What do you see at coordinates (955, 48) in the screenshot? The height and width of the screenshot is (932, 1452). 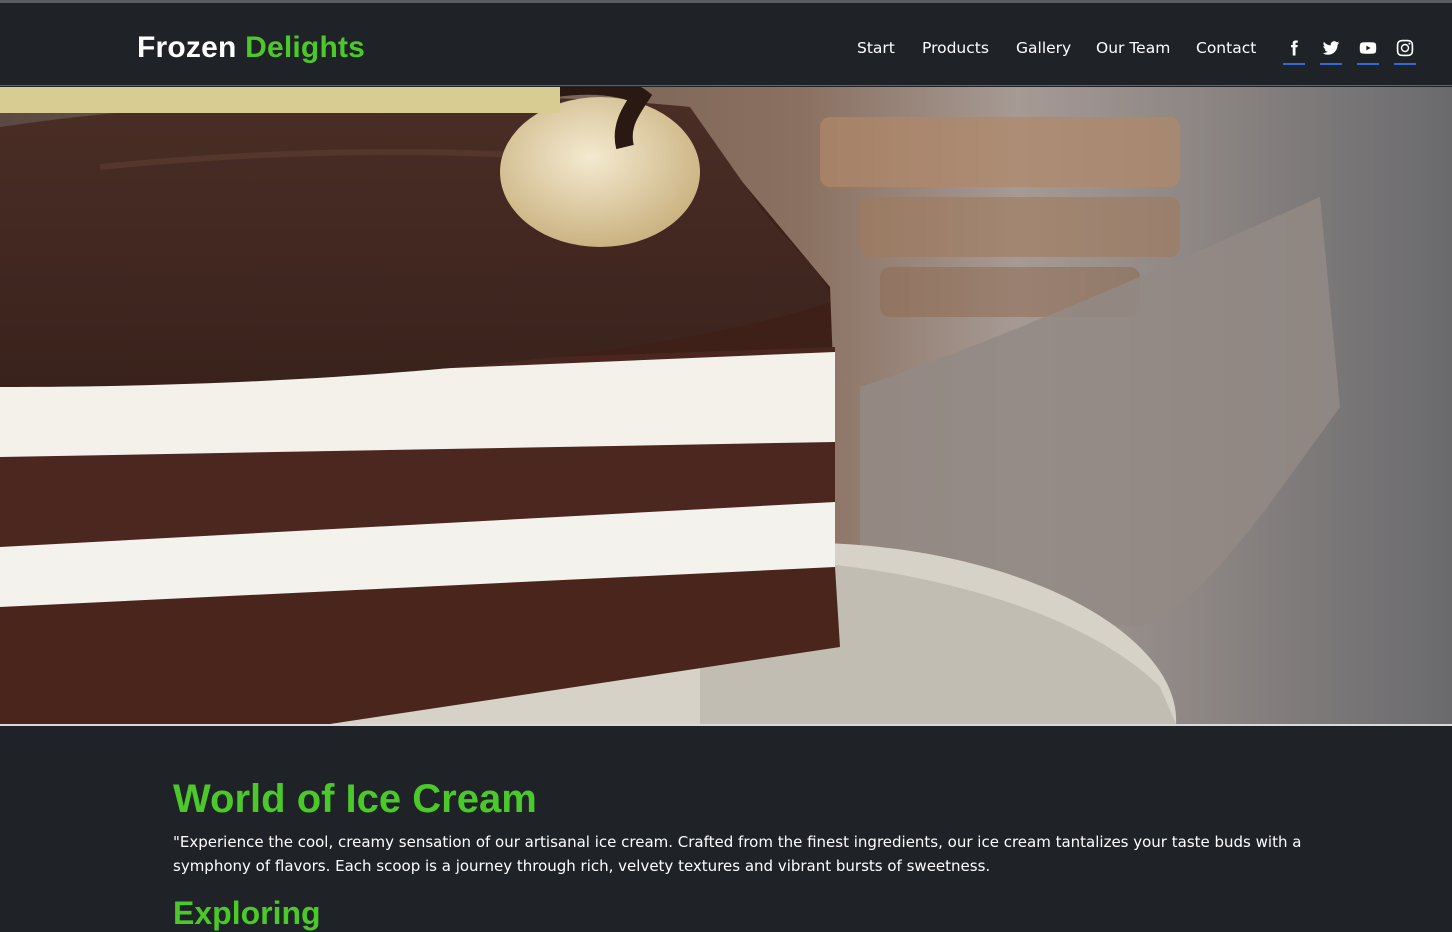 I see `nav-item-products: Products` at bounding box center [955, 48].